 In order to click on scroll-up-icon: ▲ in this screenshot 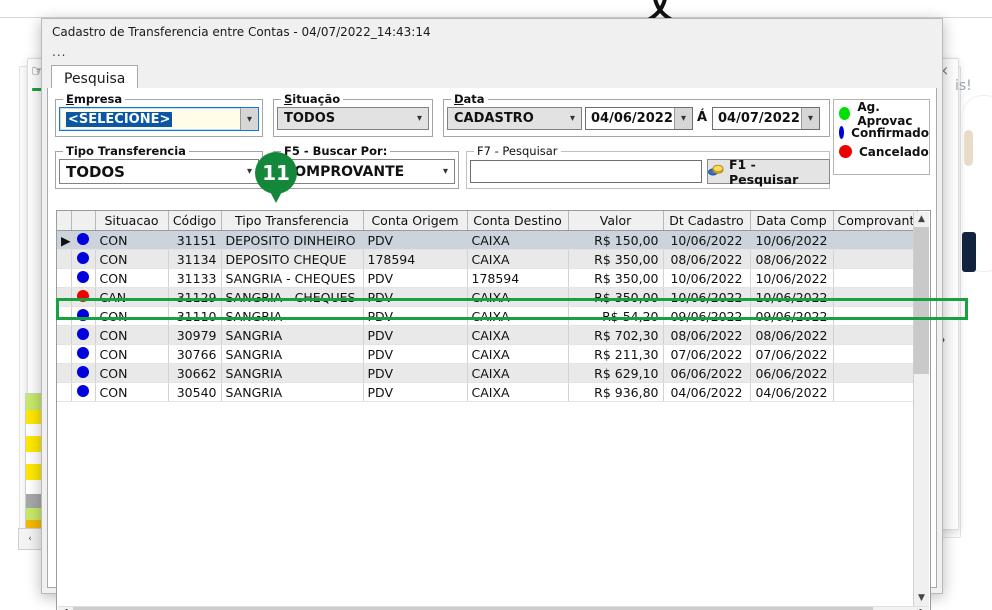, I will do `click(921, 219)`.